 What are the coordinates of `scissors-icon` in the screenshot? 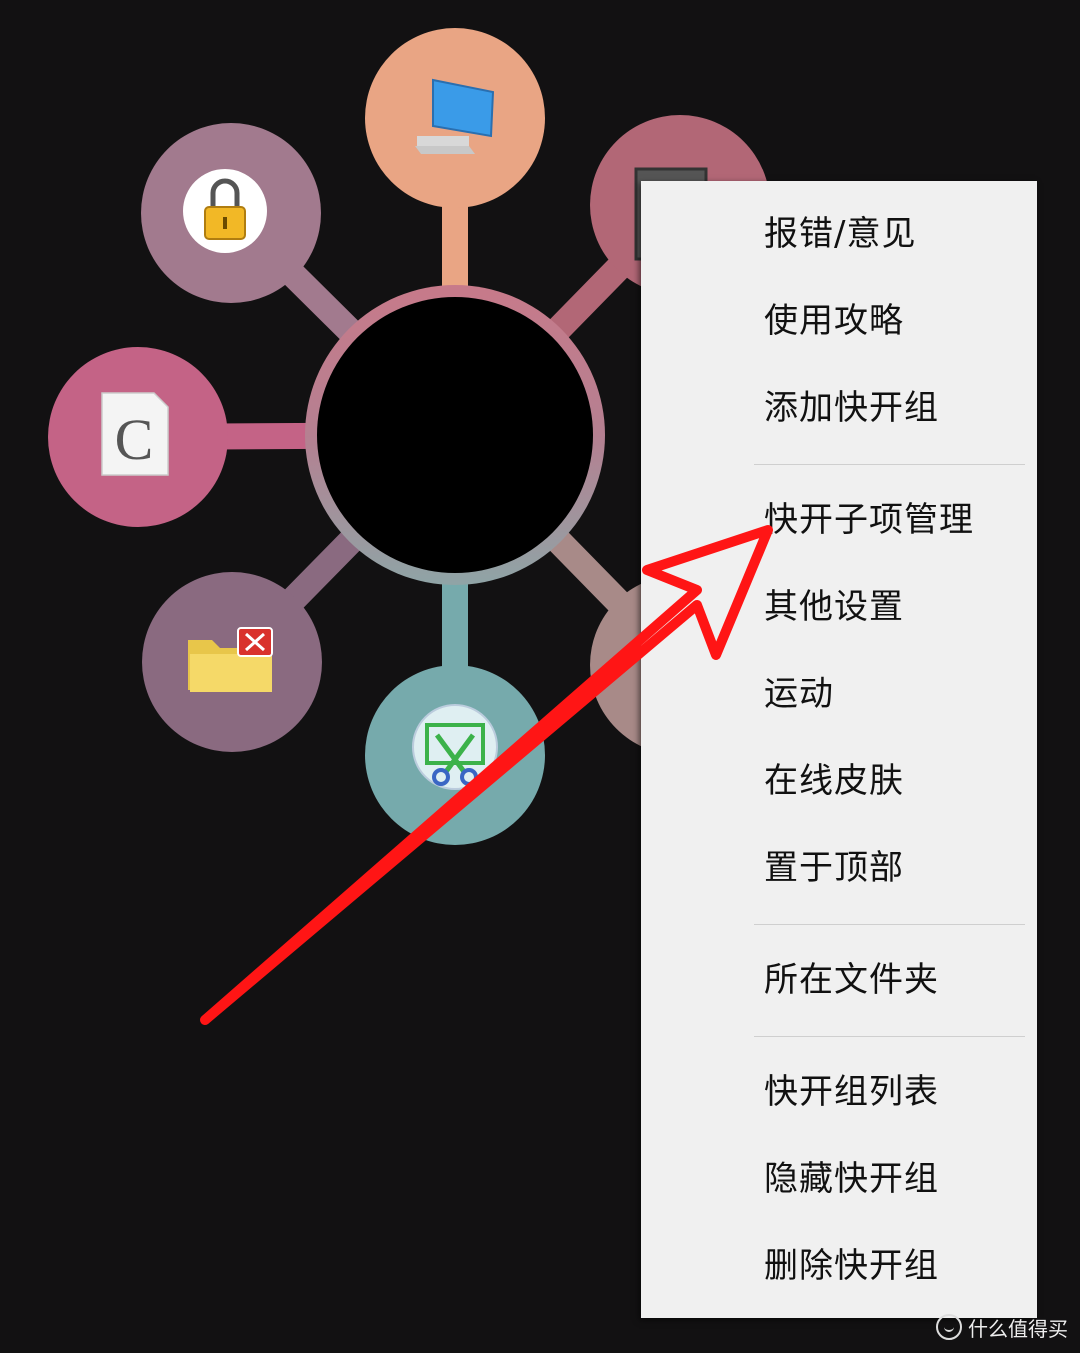 It's located at (455, 747).